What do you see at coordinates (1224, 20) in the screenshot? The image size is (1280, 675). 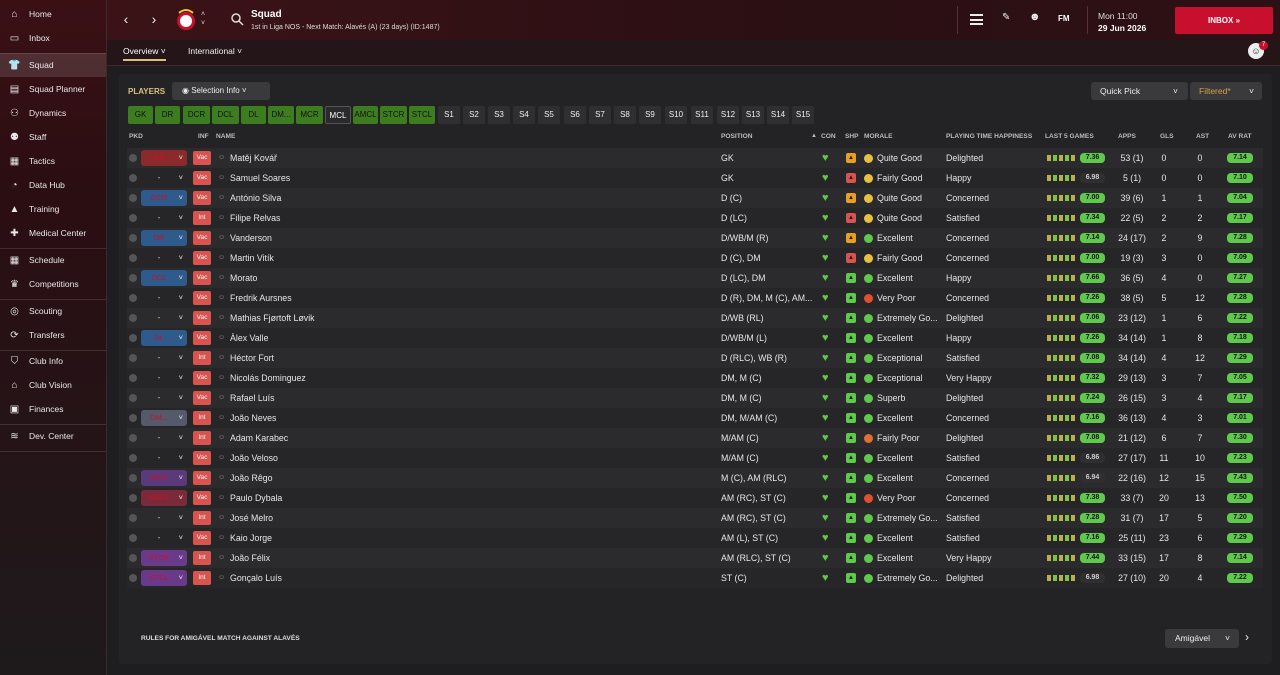 I see `inbox-button: INBOX »` at bounding box center [1224, 20].